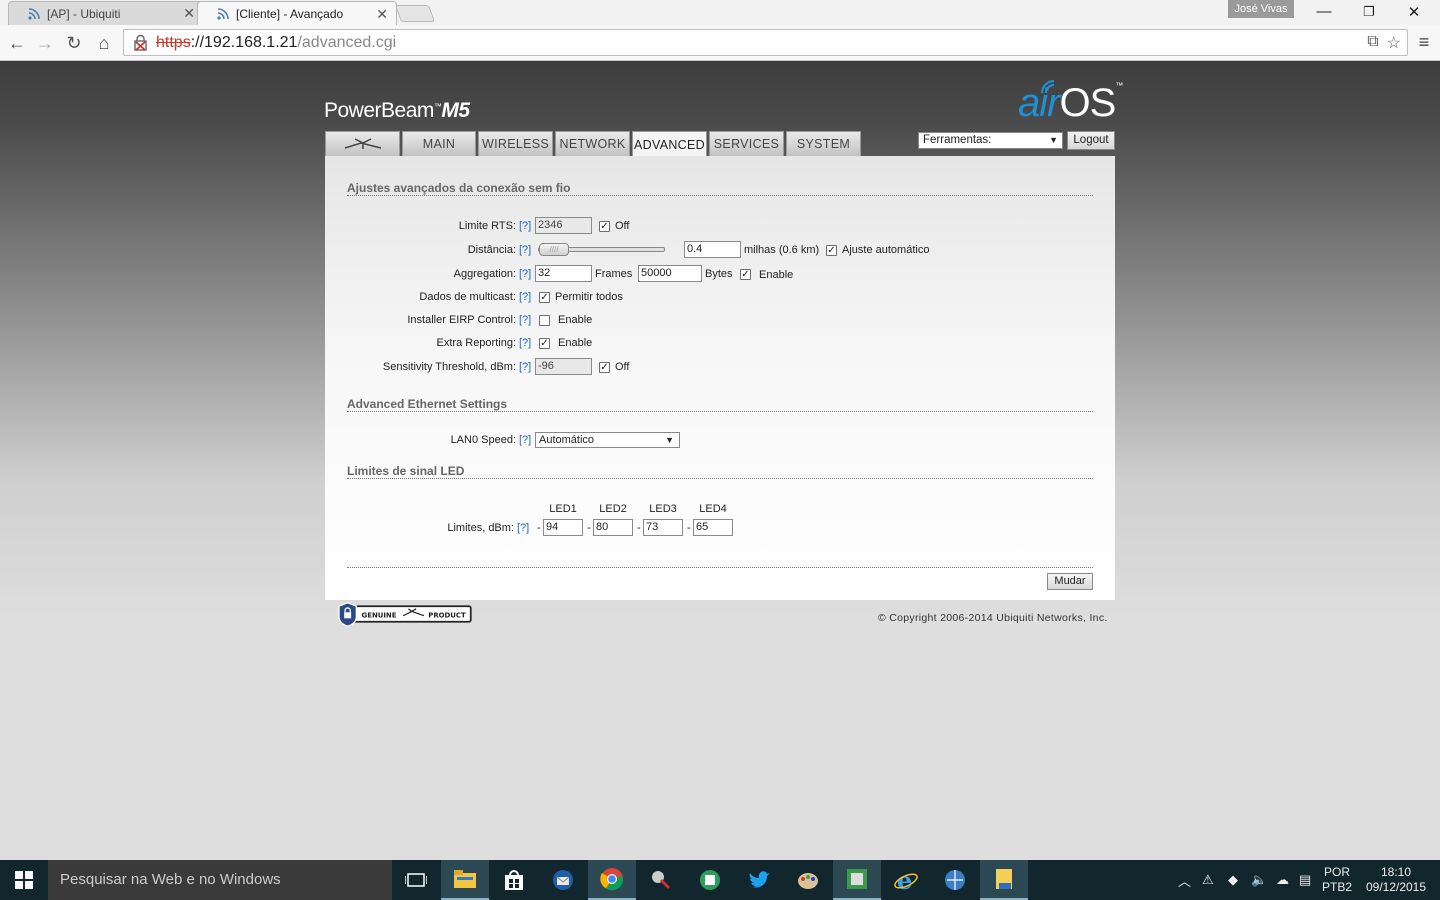  I want to click on minimize-icon: —, so click(1324, 11).